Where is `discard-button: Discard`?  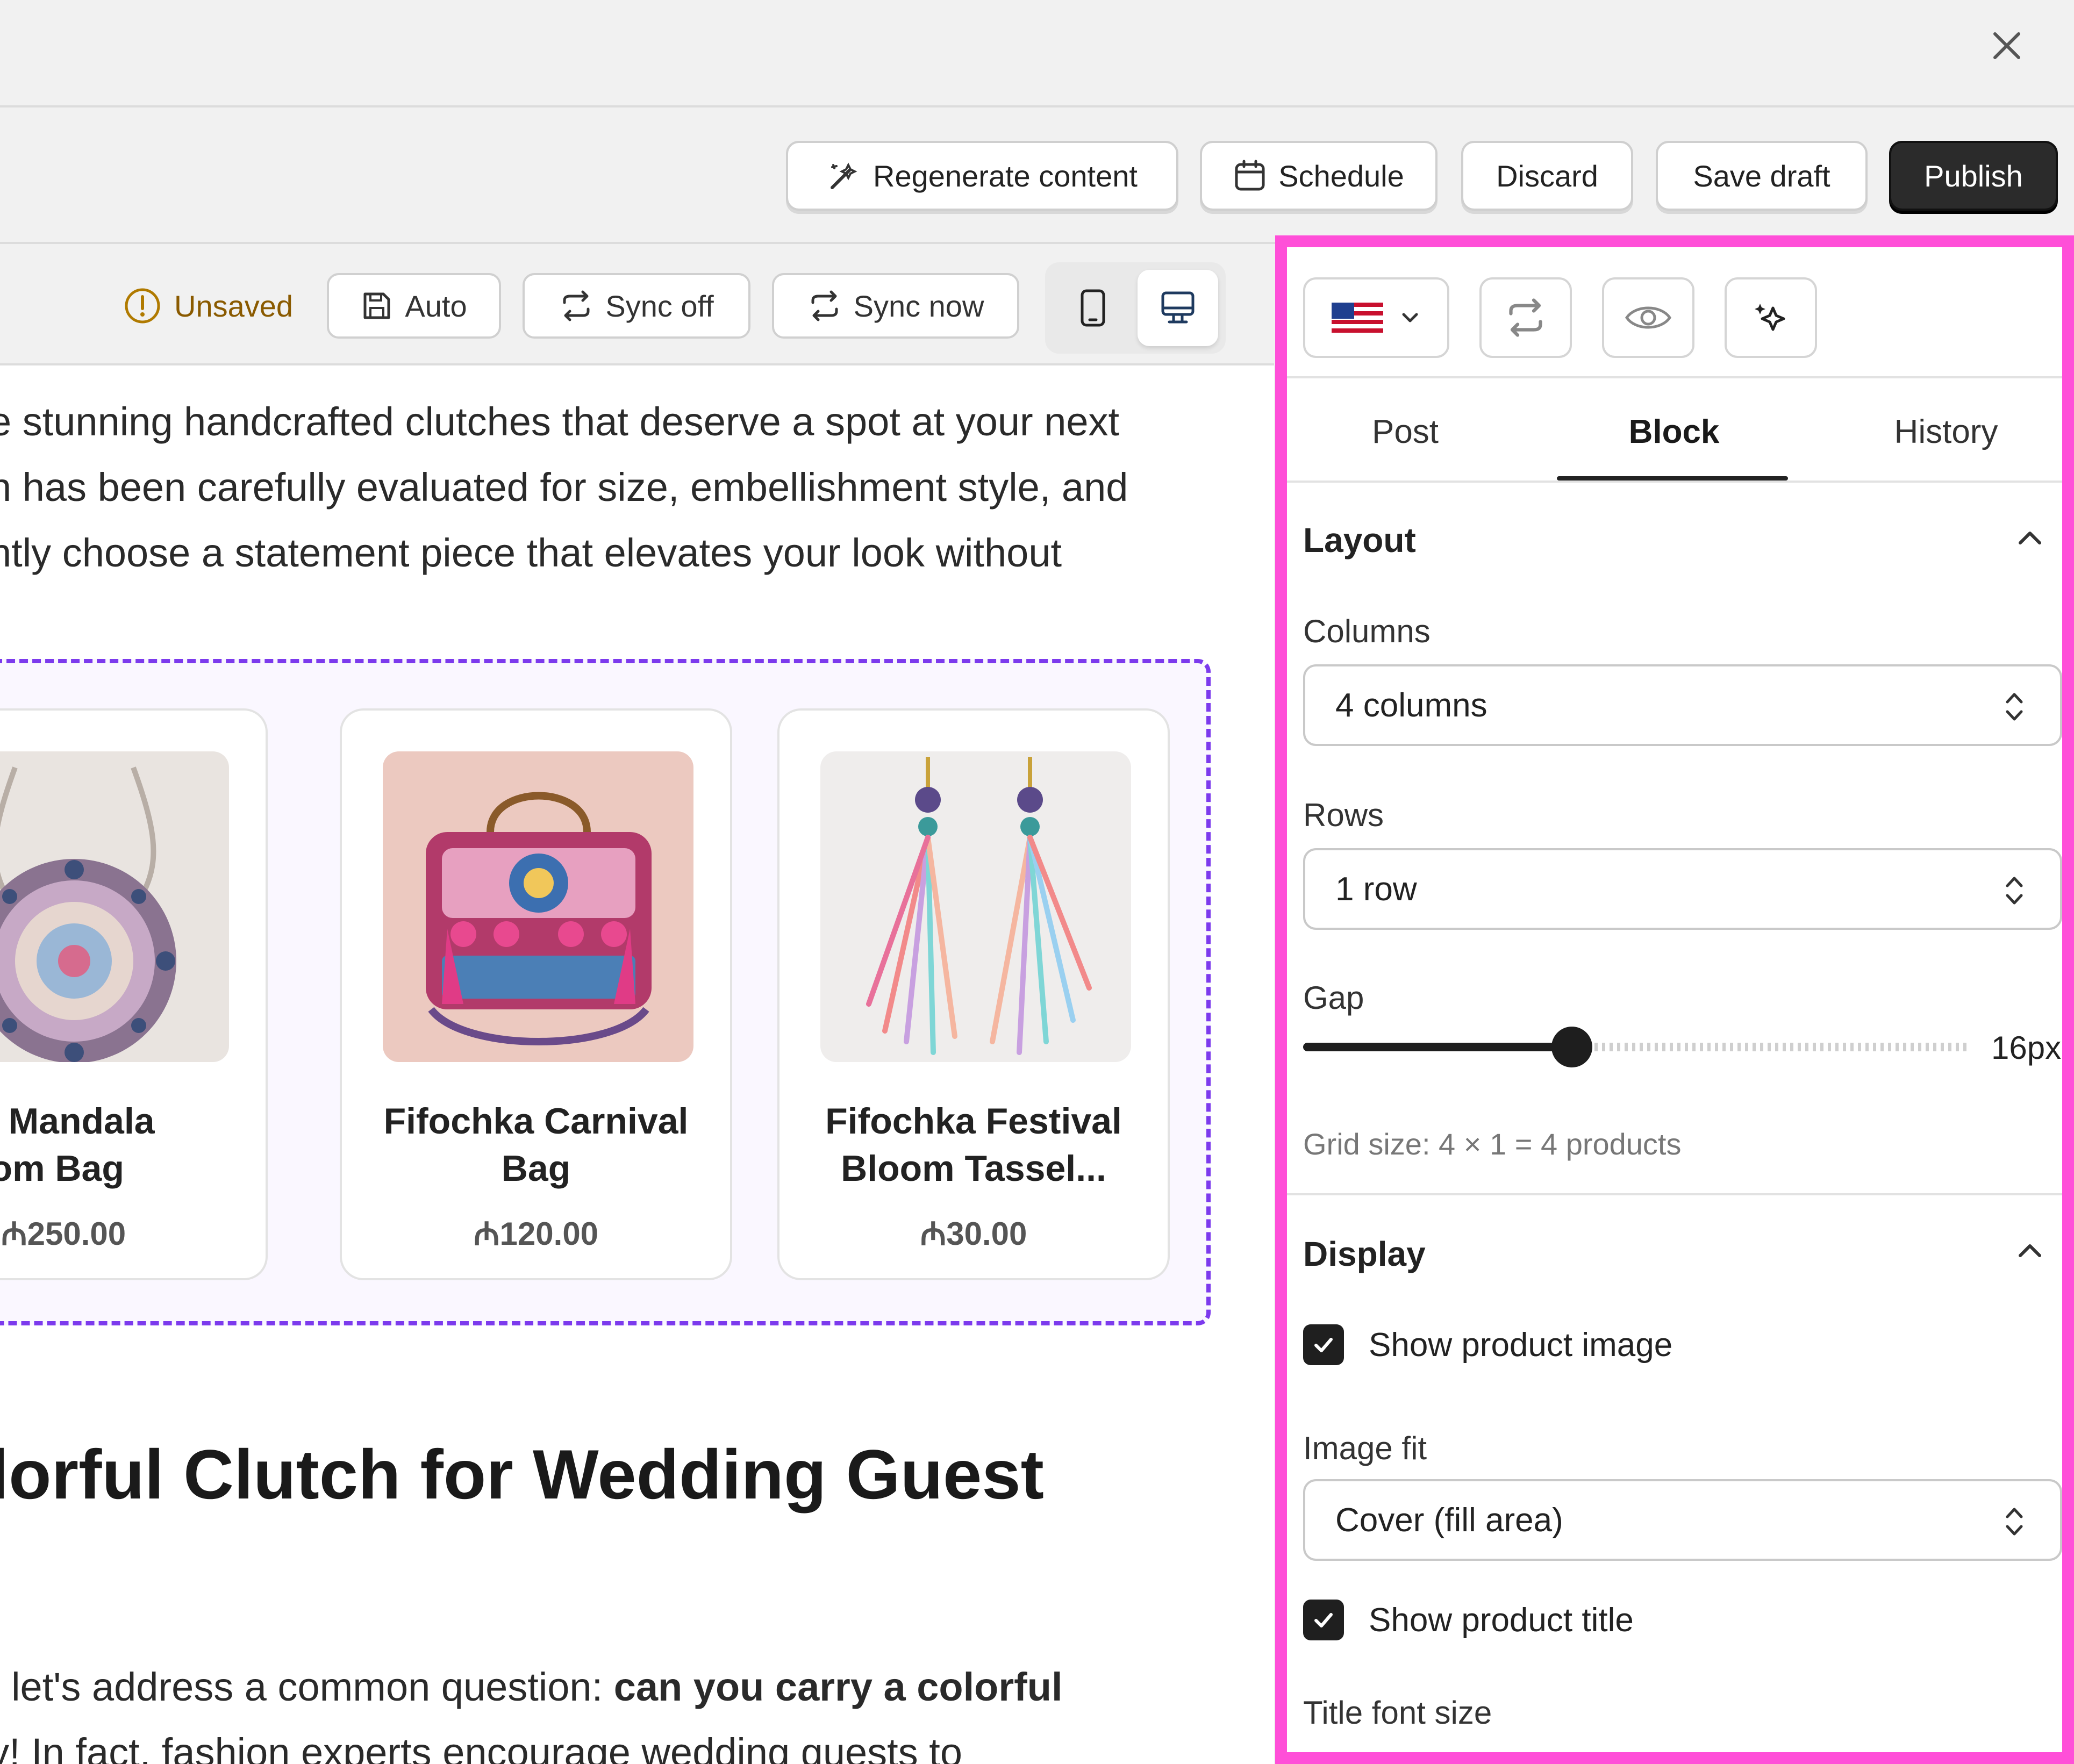 discard-button: Discard is located at coordinates (1547, 176).